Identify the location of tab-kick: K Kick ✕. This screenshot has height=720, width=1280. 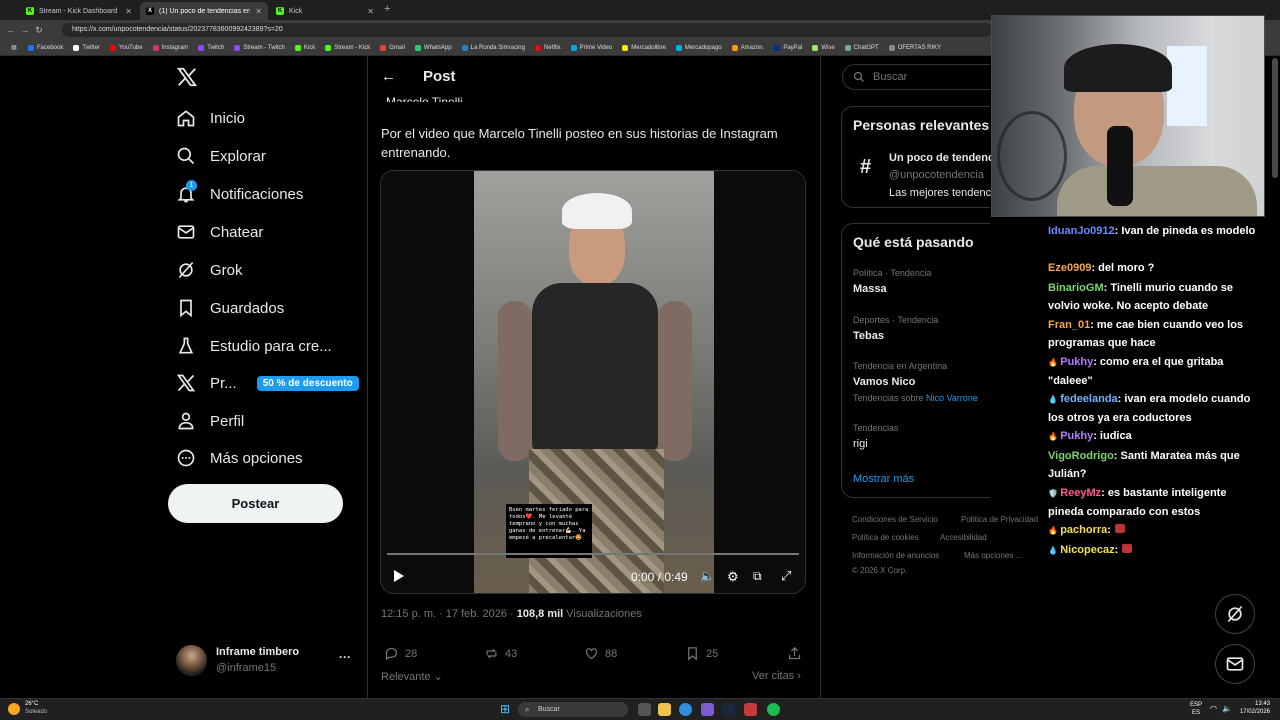
(325, 11).